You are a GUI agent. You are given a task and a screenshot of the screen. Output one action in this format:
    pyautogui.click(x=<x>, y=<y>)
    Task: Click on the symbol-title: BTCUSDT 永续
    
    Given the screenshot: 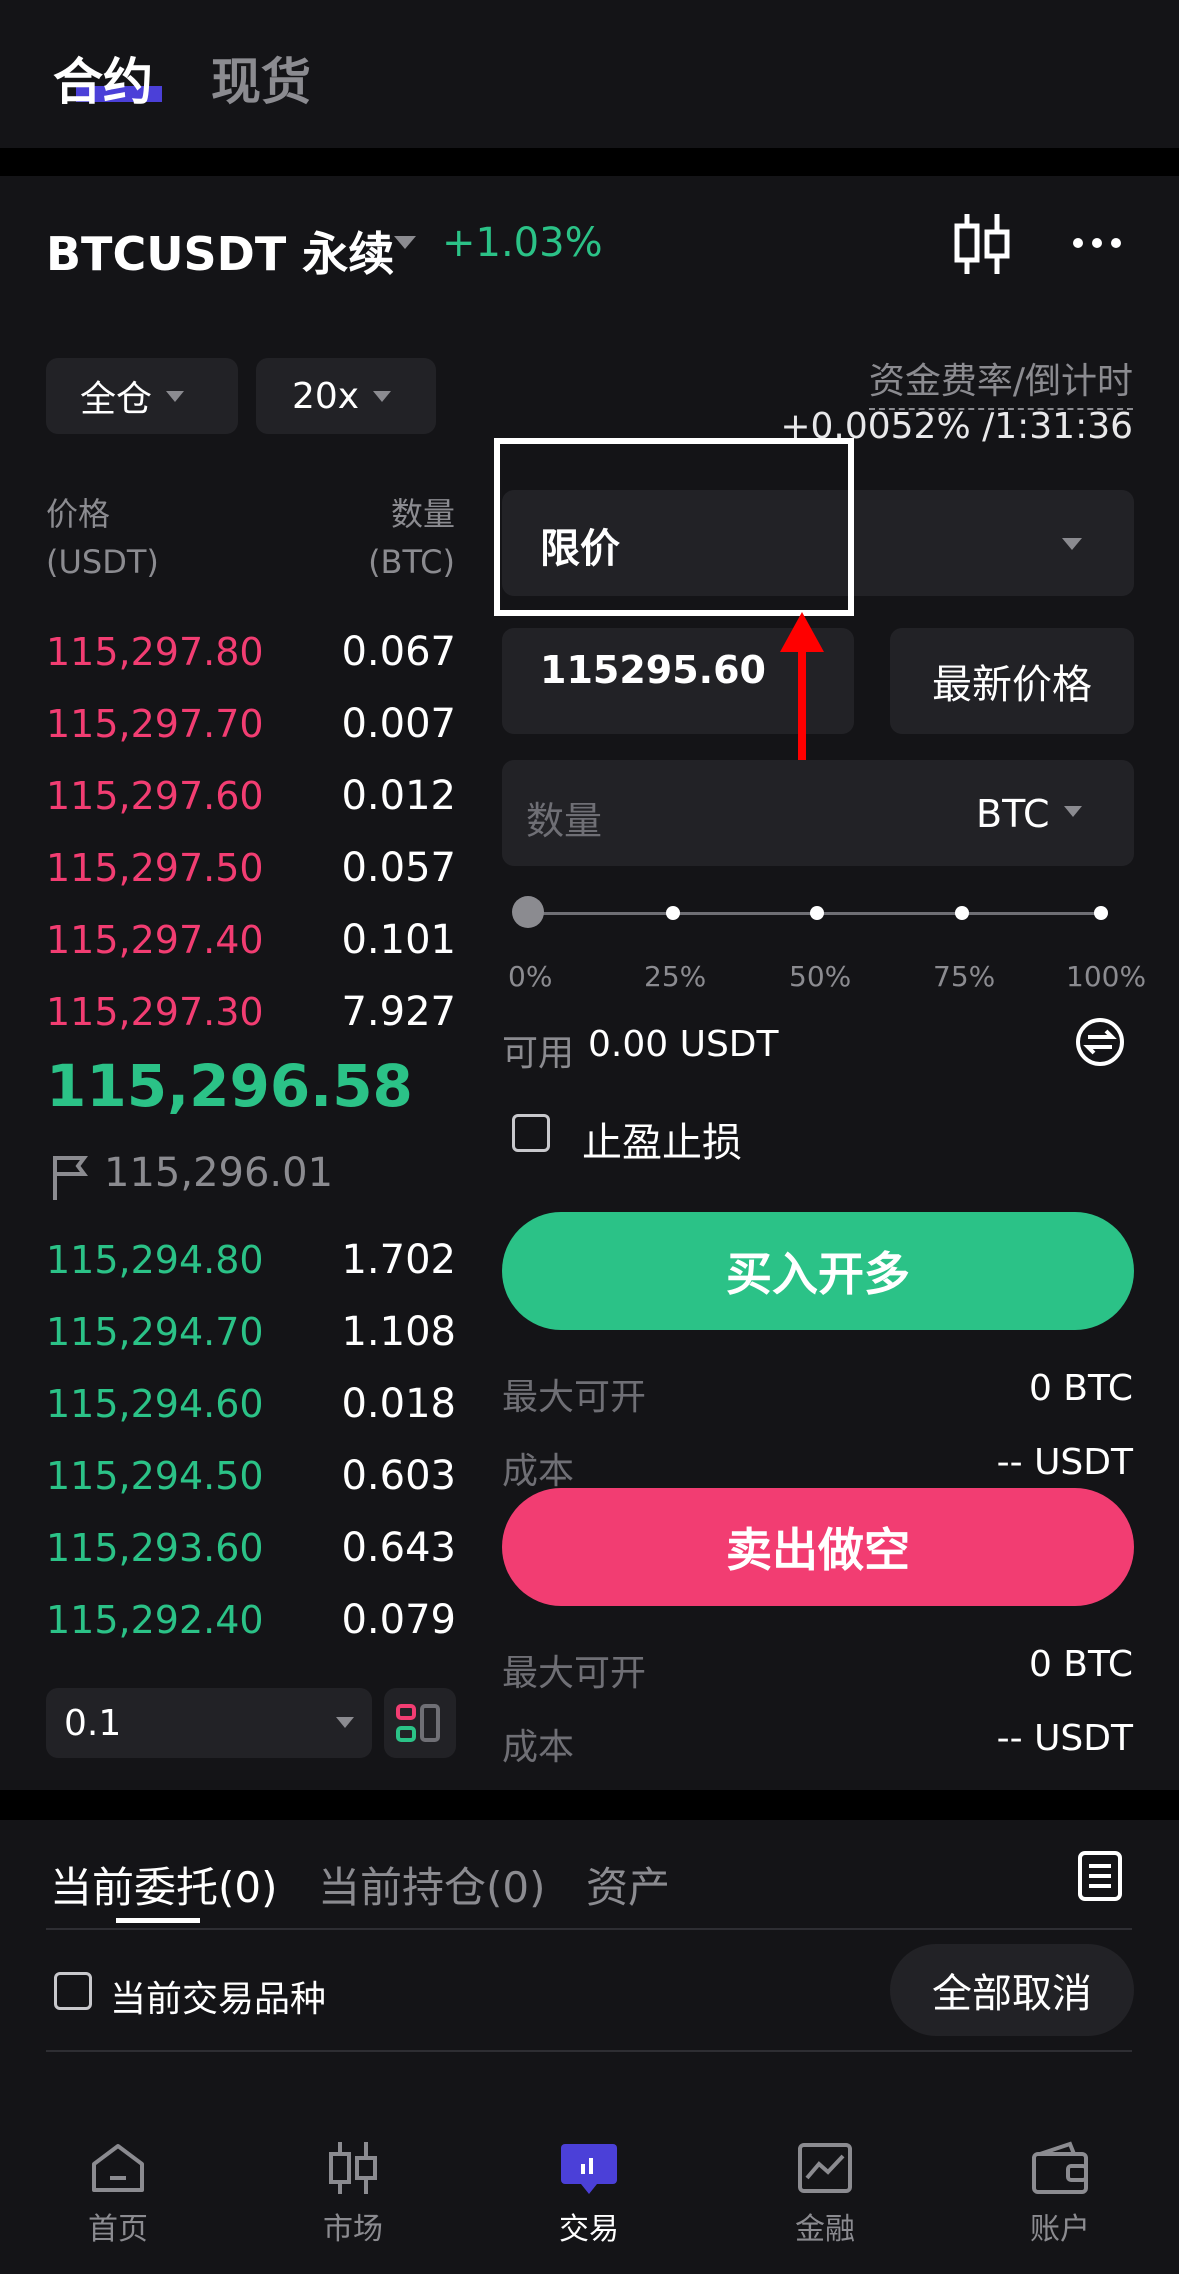 What is the action you would take?
    pyautogui.click(x=220, y=251)
    